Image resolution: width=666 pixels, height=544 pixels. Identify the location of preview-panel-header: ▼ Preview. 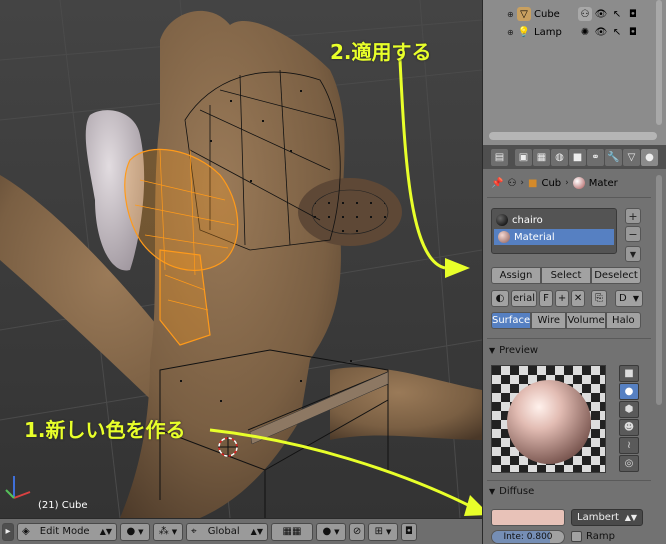
(513, 350).